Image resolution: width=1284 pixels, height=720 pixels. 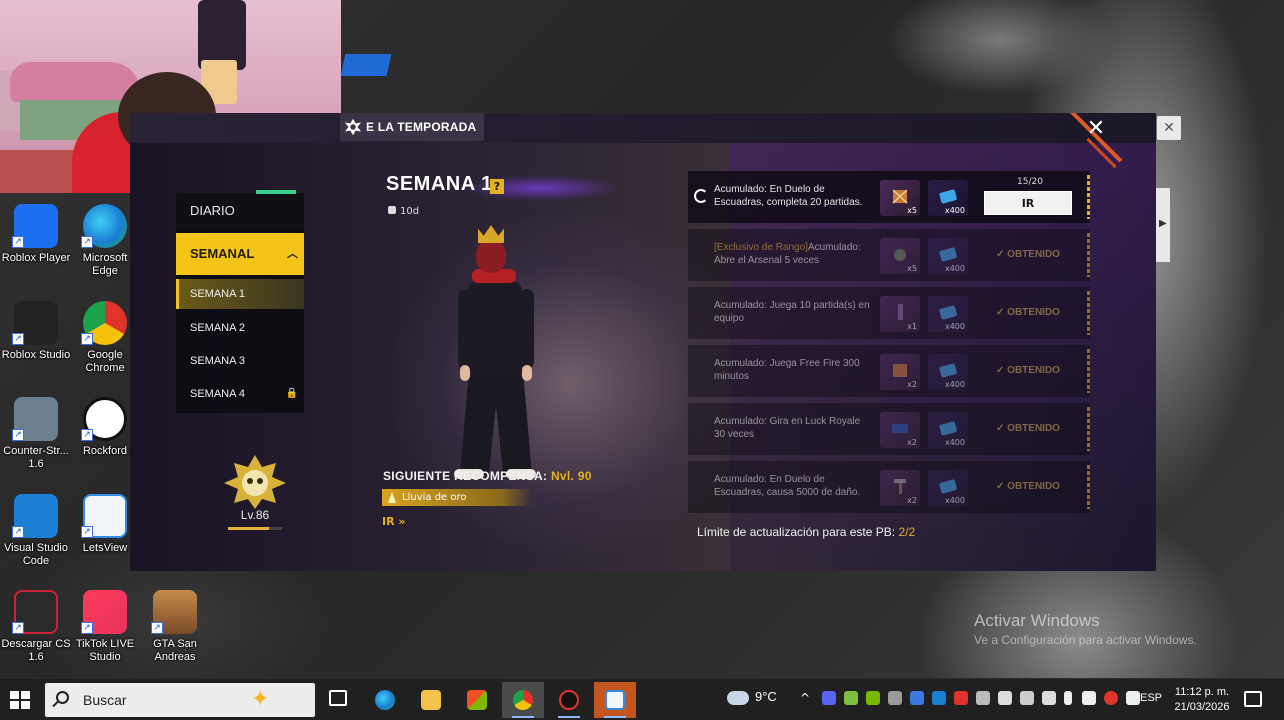 I want to click on time-remaining: 10d, so click(x=403, y=211).